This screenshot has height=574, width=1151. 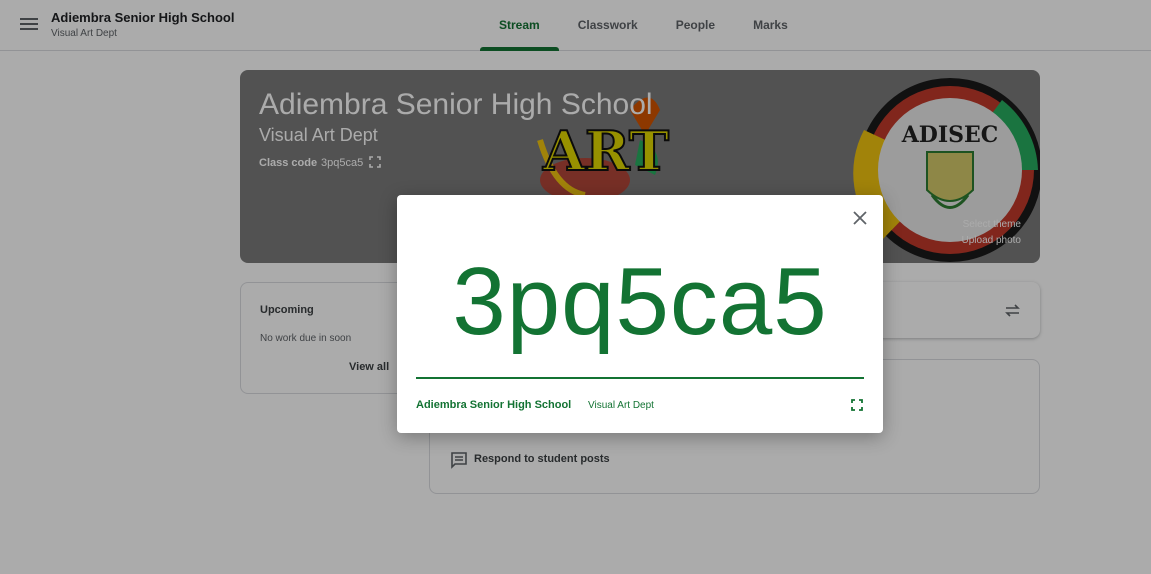 I want to click on fullscreen-icon, so click(x=857, y=405).